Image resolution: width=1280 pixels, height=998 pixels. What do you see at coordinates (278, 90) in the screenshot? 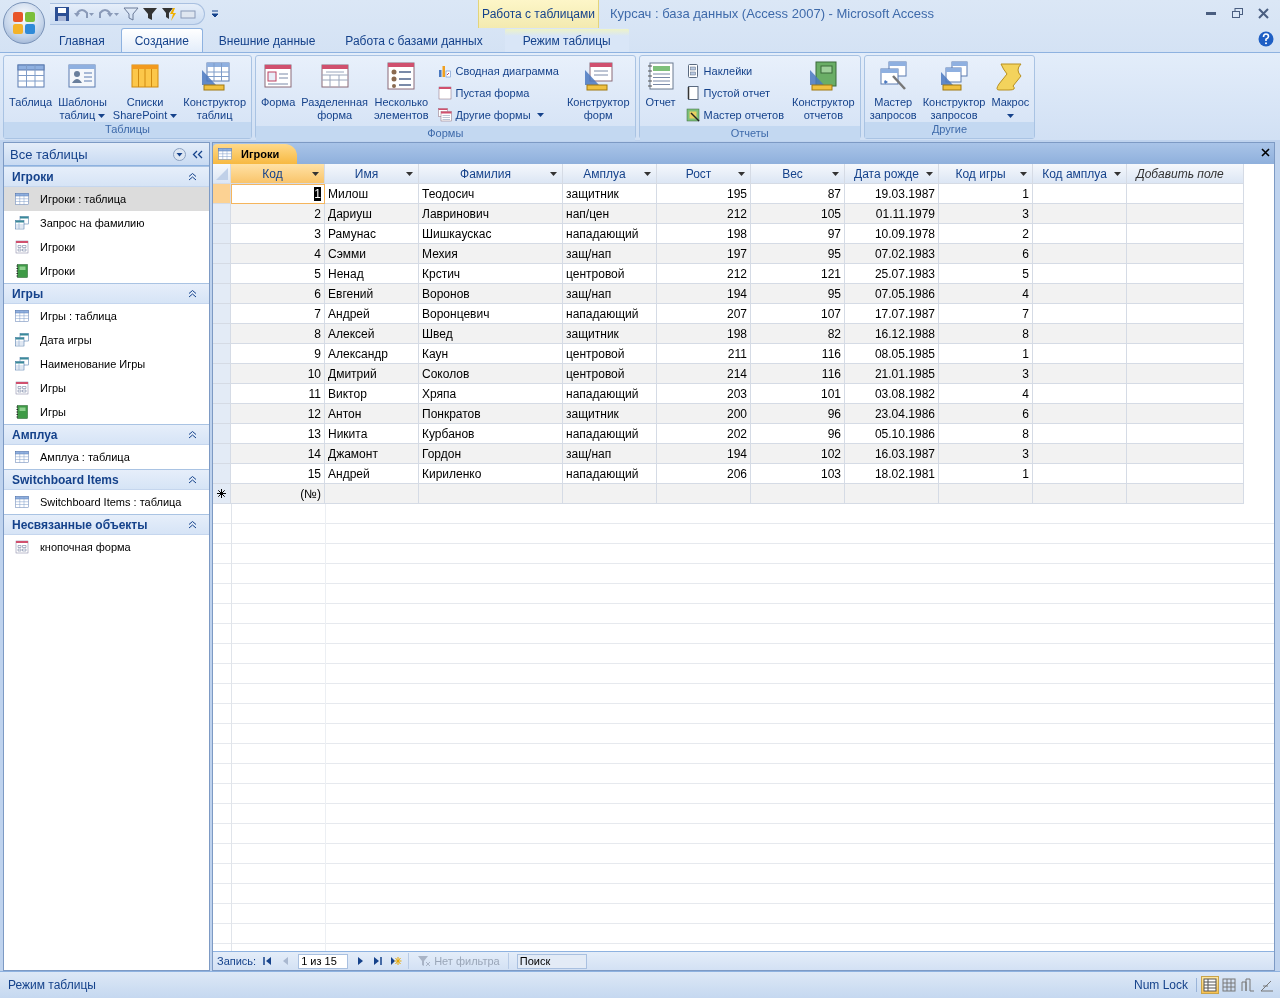
I see `ribbon-button: Форма` at bounding box center [278, 90].